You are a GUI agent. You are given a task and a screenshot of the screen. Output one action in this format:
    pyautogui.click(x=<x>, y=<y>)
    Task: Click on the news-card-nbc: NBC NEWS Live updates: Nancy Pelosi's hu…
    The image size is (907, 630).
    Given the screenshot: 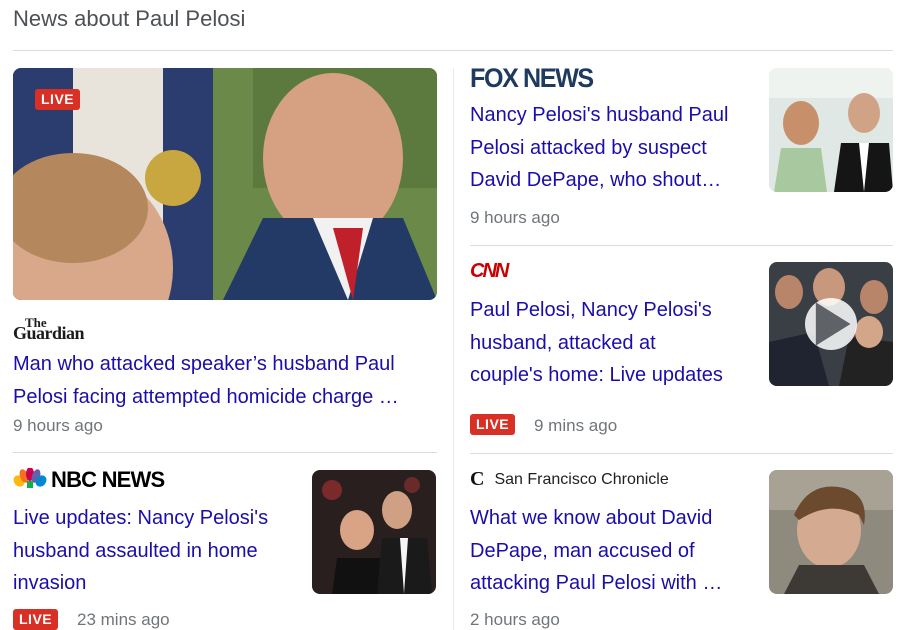 What is the action you would take?
    pyautogui.click(x=226, y=541)
    